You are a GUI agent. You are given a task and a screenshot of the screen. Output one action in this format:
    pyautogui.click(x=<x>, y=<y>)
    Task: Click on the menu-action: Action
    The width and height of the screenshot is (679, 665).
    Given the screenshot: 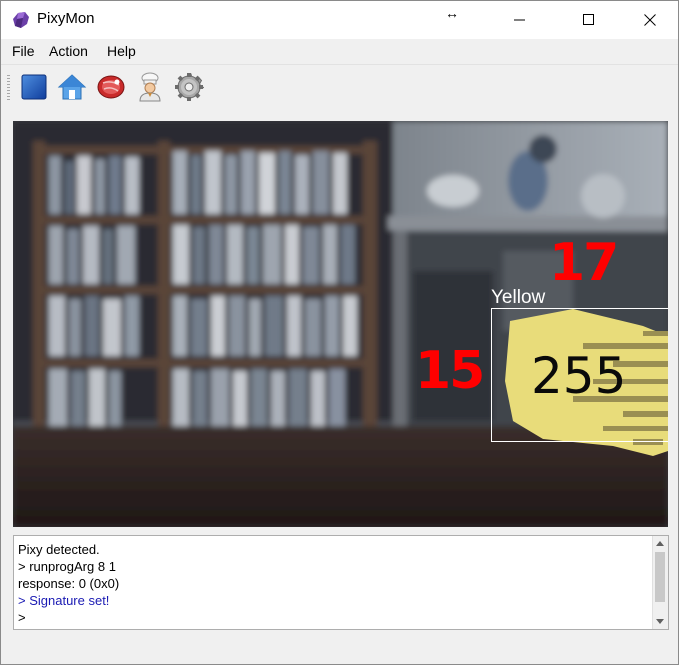 What is the action you would take?
    pyautogui.click(x=68, y=51)
    